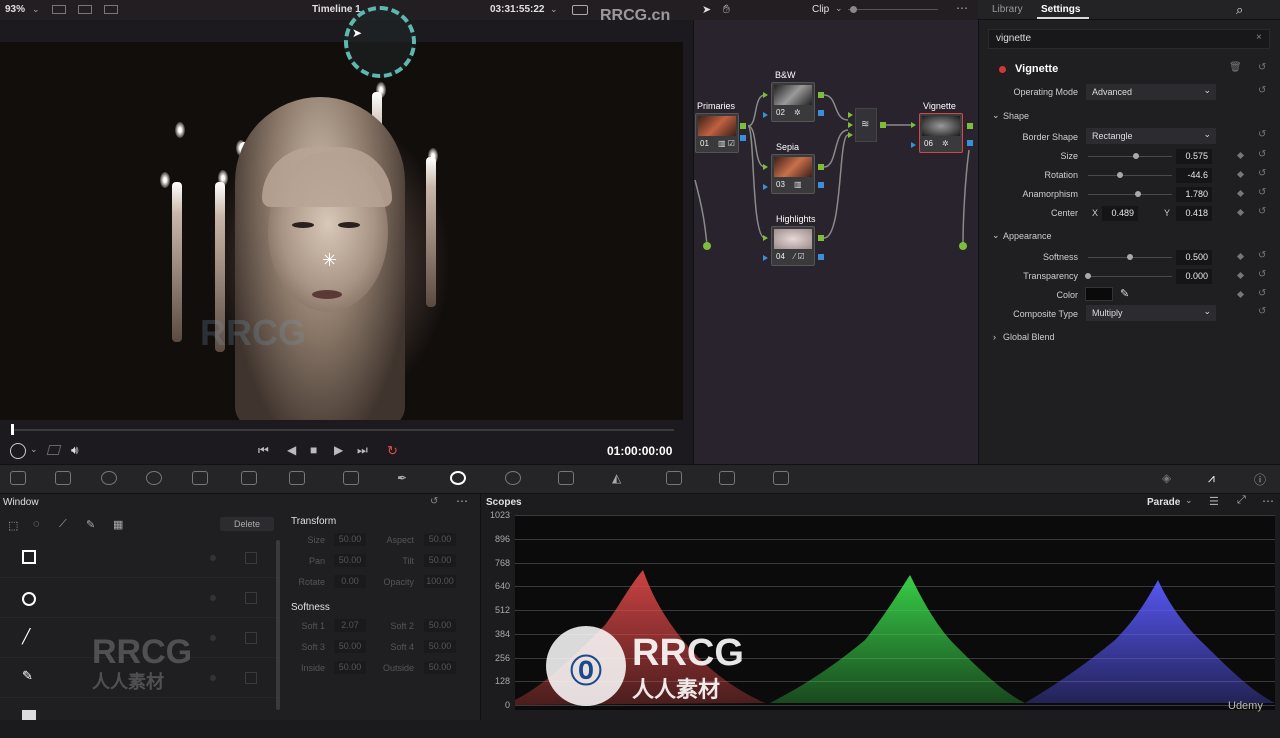  What do you see at coordinates (566, 478) in the screenshot?
I see `magic-mask-icon` at bounding box center [566, 478].